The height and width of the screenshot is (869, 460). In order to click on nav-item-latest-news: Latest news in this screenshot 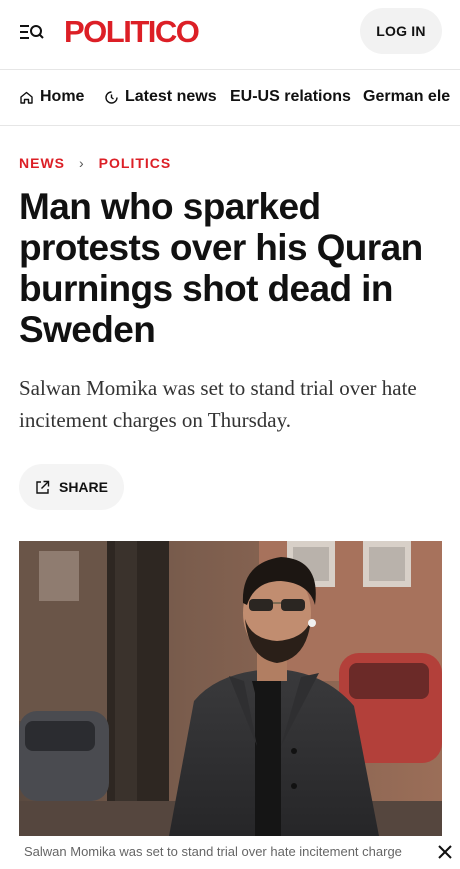, I will do `click(160, 97)`.